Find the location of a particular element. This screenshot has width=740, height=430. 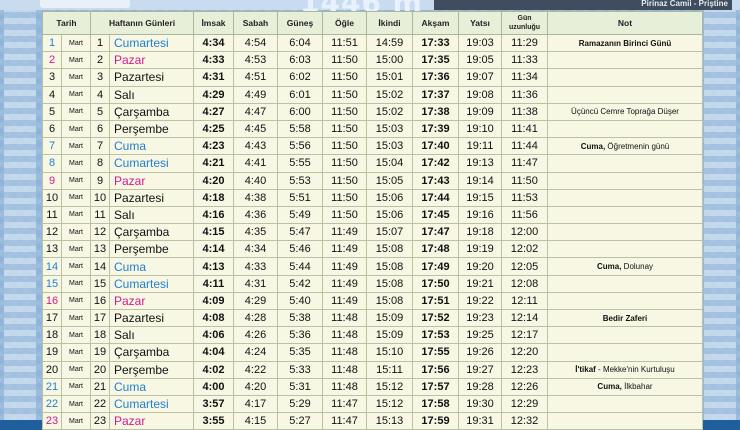

gunes-time: 6:04 is located at coordinates (300, 43).